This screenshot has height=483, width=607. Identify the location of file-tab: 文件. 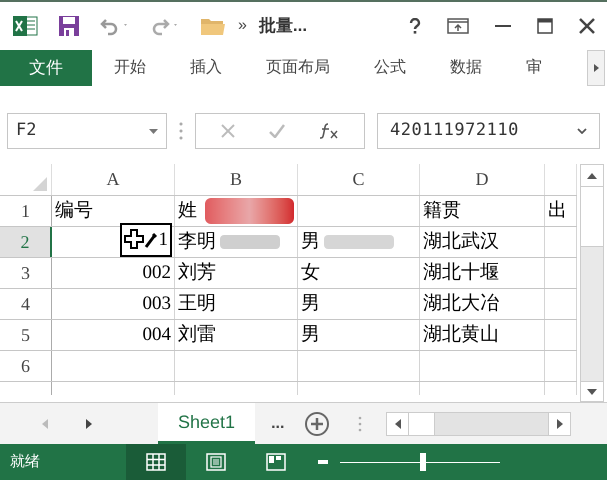
(46, 68).